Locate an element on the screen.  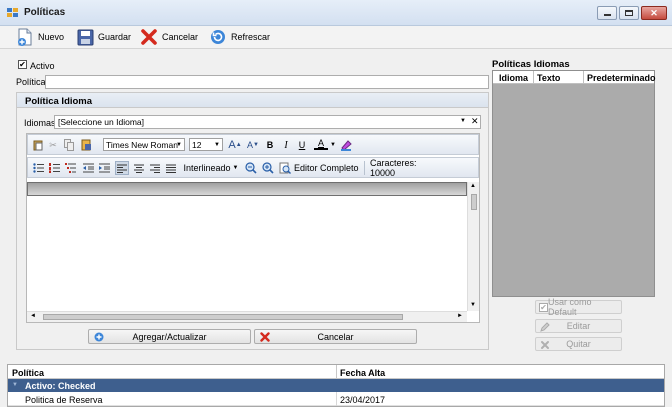
refrescar-label: Refrescar is located at coordinates (251, 37).